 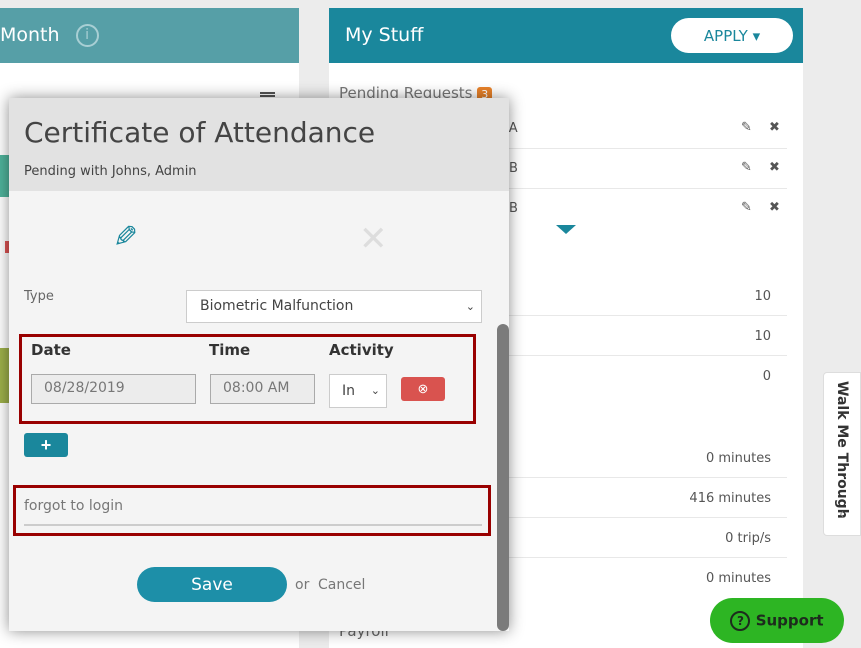 I want to click on date-input: 08/28/2019, so click(x=113, y=389).